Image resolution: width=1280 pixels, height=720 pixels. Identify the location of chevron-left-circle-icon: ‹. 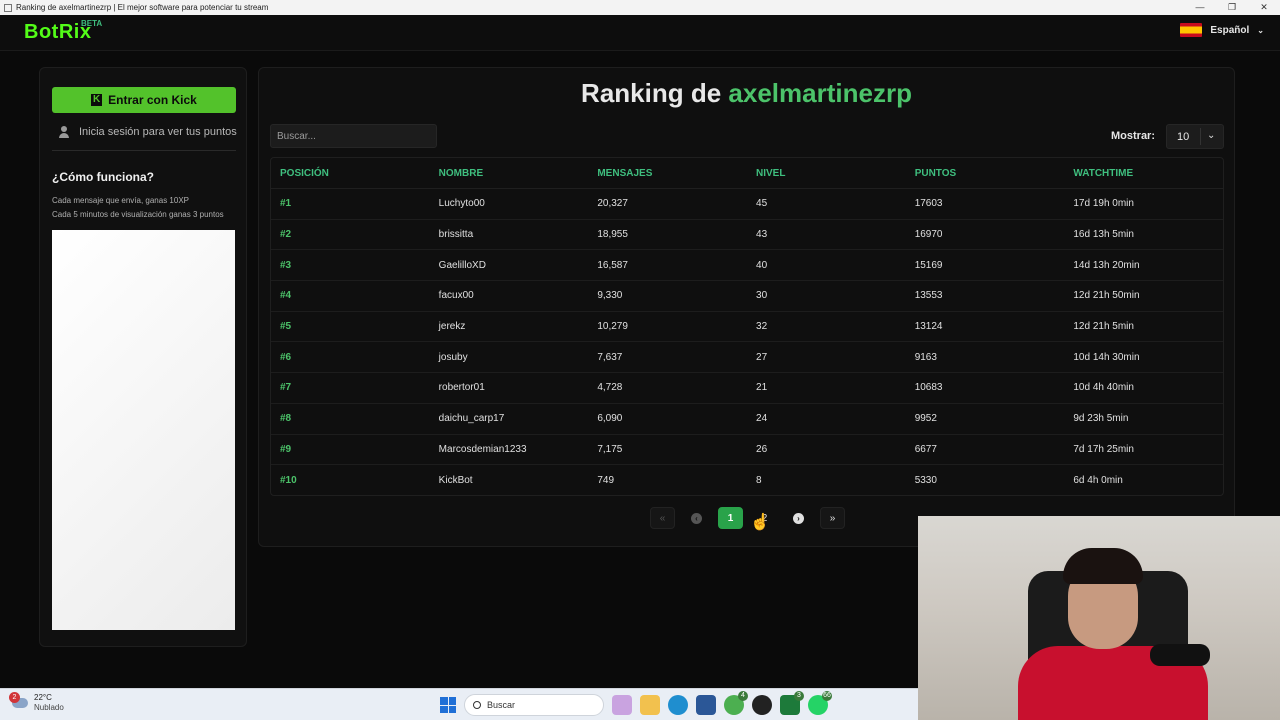
(696, 518).